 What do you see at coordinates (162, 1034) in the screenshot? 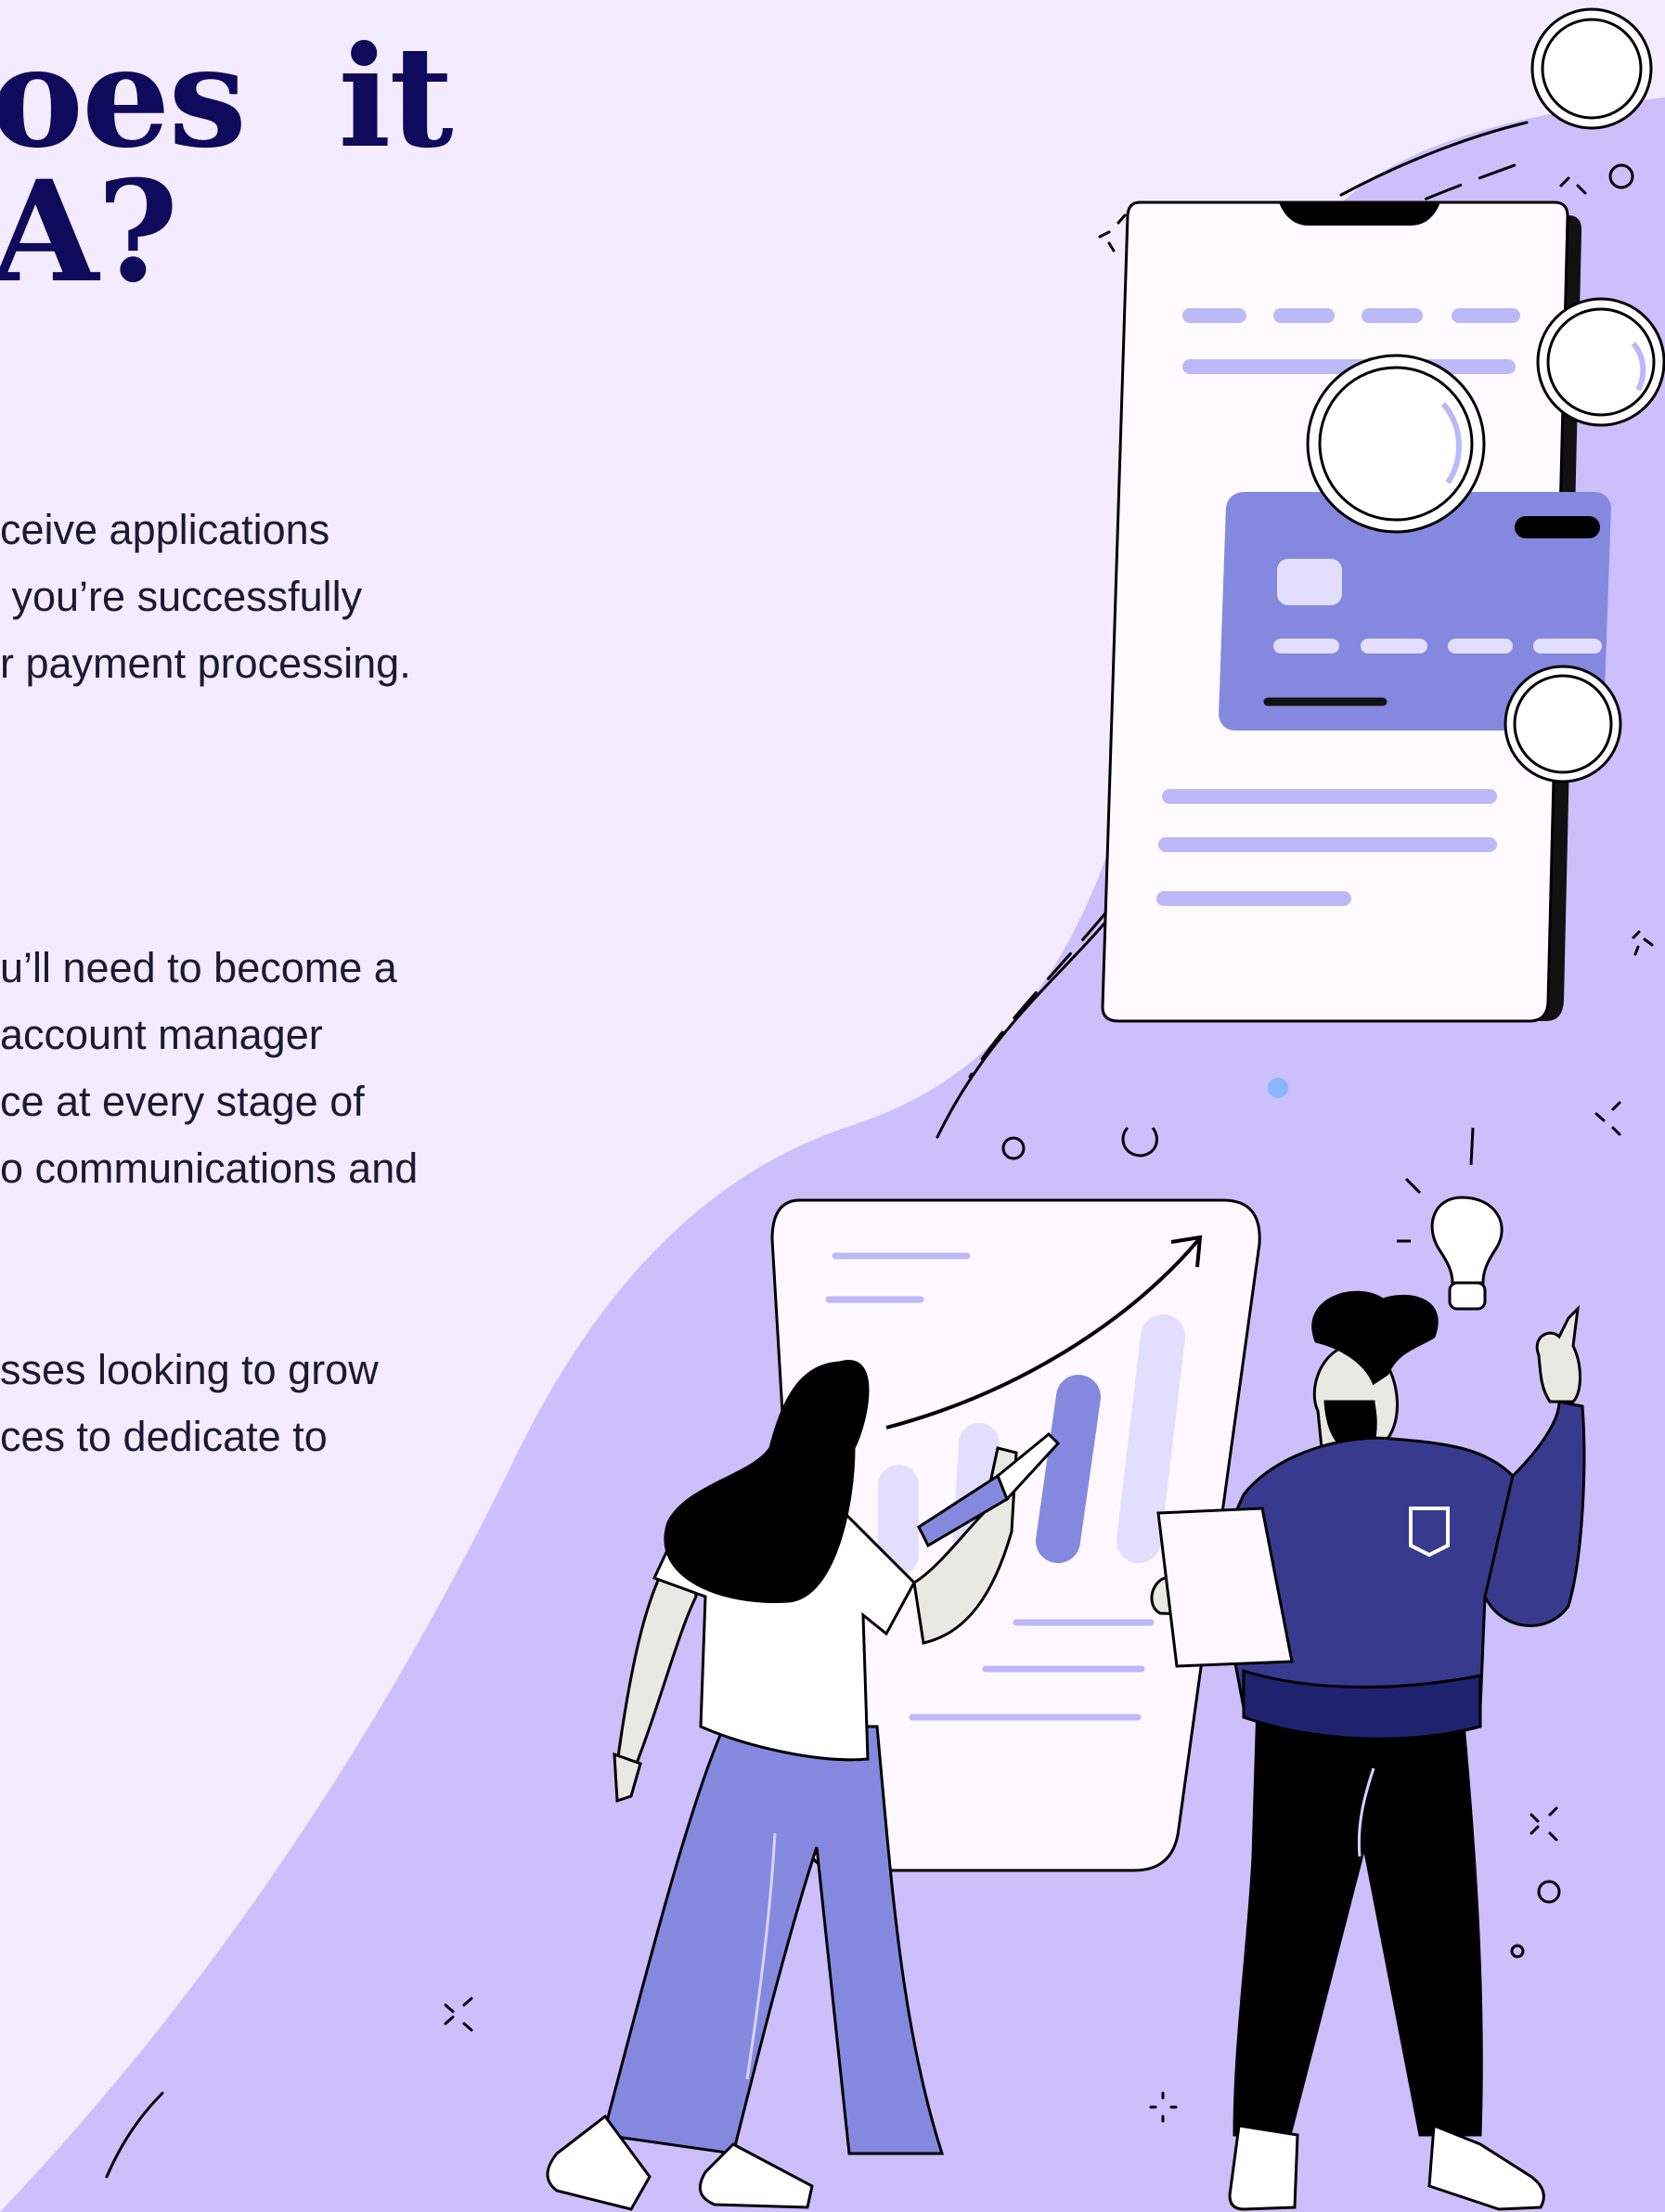
I see `paragraph-line: account manager` at bounding box center [162, 1034].